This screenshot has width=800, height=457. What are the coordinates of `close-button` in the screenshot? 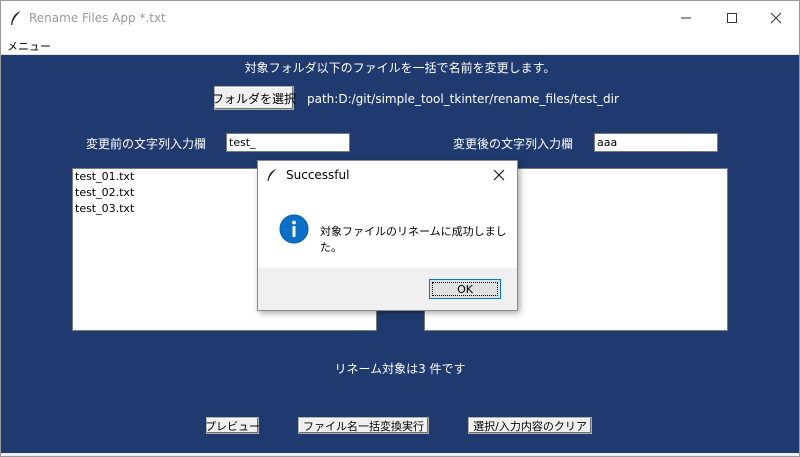 It's located at (776, 18).